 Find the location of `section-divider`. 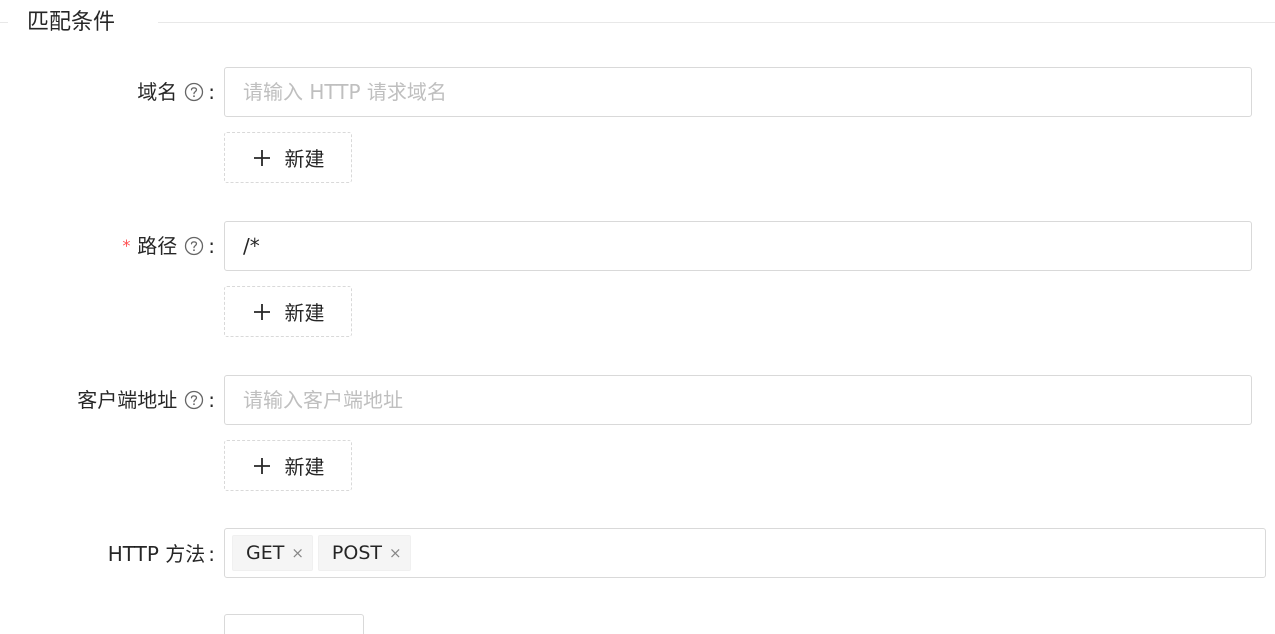

section-divider is located at coordinates (716, 22).